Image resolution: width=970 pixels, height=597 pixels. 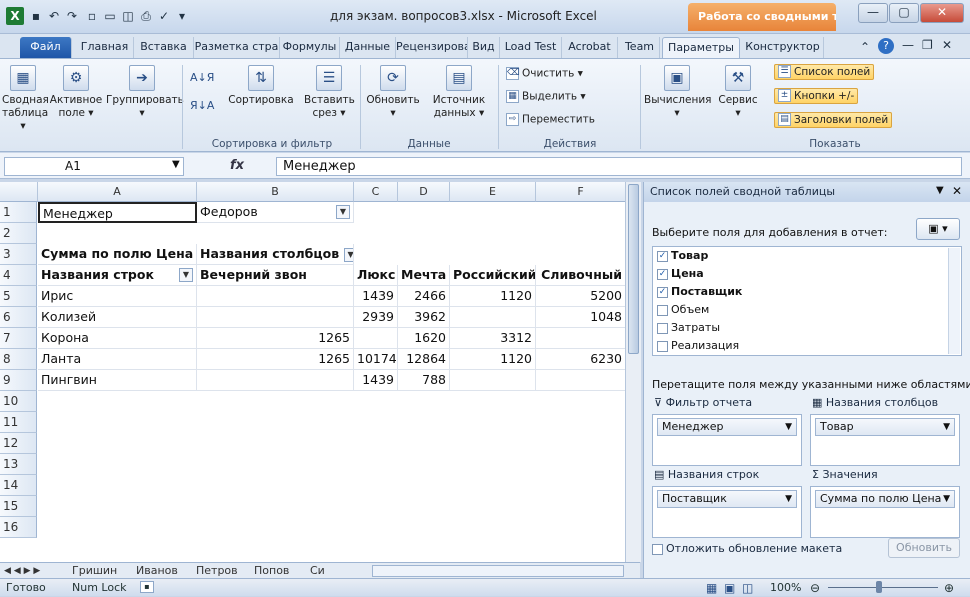 What do you see at coordinates (237, 47) in the screenshot?
I see `tab-page-layout: Разметка стра` at bounding box center [237, 47].